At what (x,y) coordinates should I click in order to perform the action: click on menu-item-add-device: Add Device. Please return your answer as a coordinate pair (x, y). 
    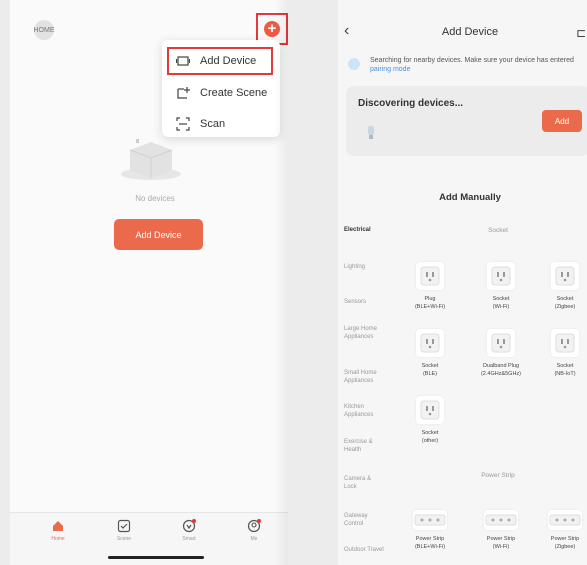
    Looking at the image, I should click on (220, 61).